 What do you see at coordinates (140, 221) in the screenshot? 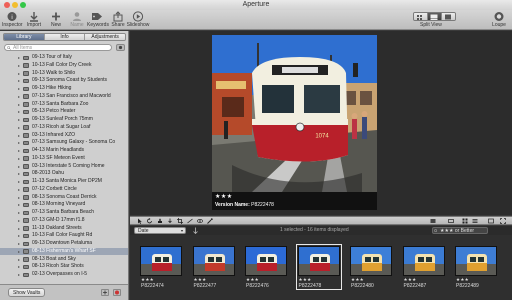
I see `select-arrow-icon` at bounding box center [140, 221].